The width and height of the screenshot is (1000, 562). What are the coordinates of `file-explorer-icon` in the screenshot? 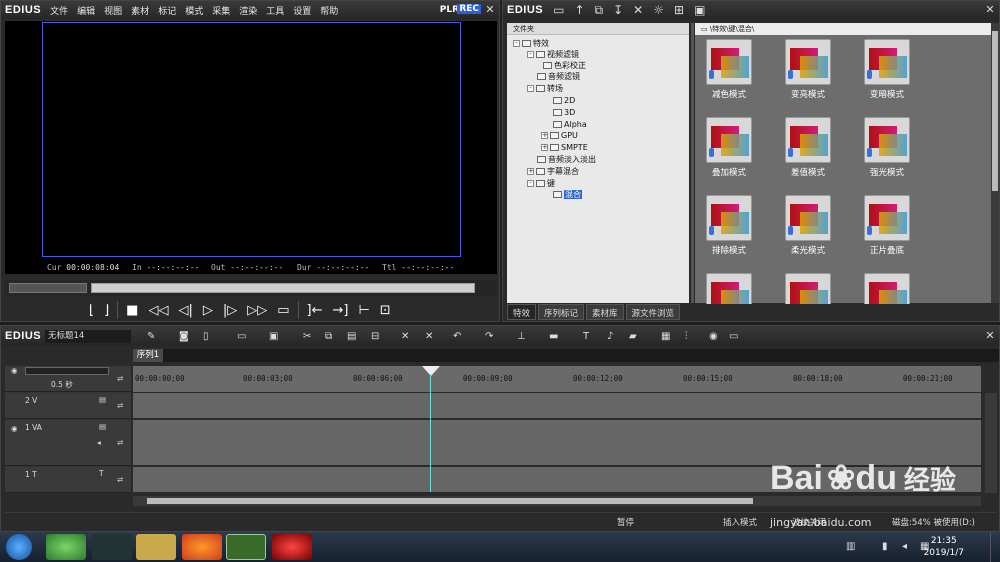 It's located at (156, 547).